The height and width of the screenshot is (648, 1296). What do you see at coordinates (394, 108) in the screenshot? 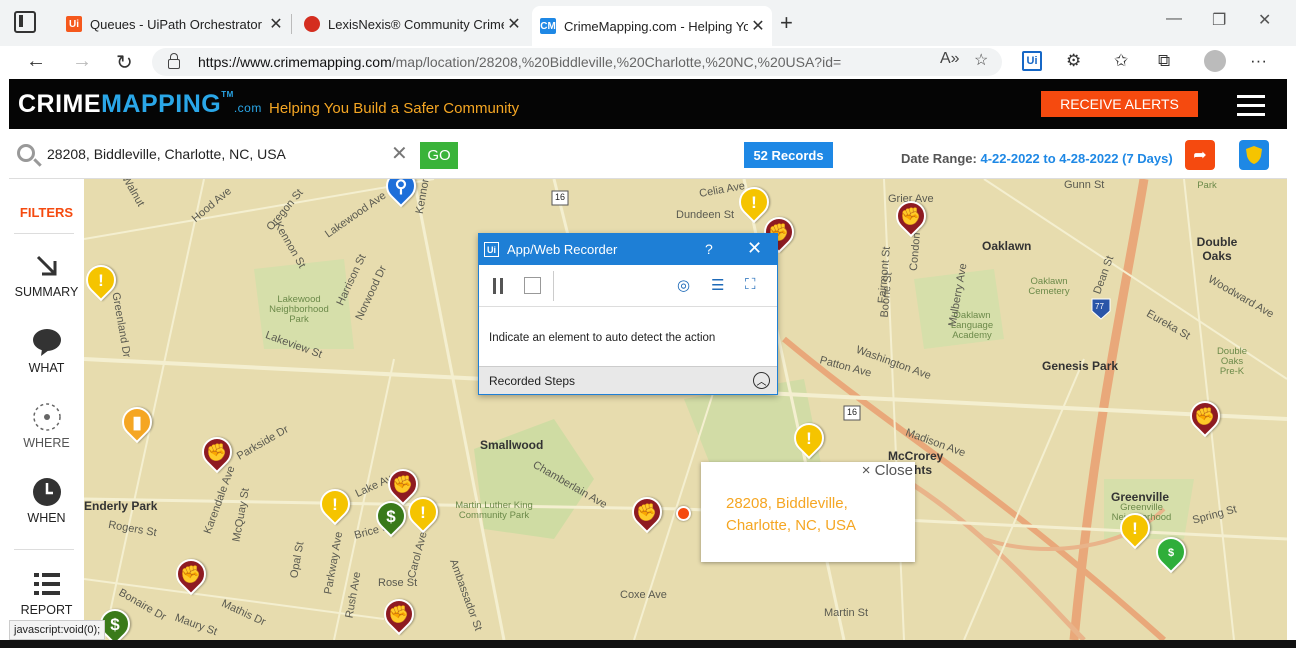
I see `site-tagline: Helping You Build a Safer Community` at bounding box center [394, 108].